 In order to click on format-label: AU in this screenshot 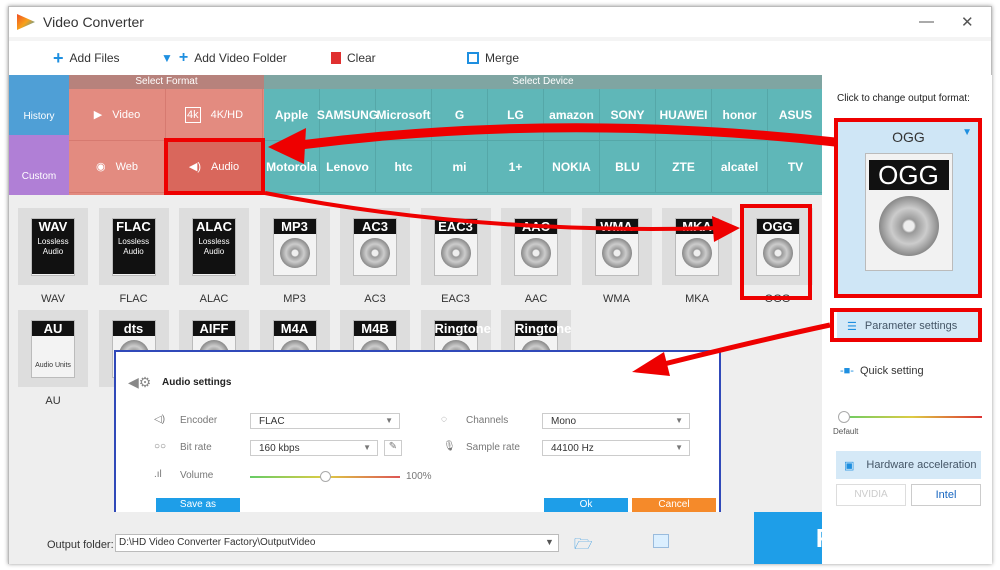, I will do `click(53, 401)`.